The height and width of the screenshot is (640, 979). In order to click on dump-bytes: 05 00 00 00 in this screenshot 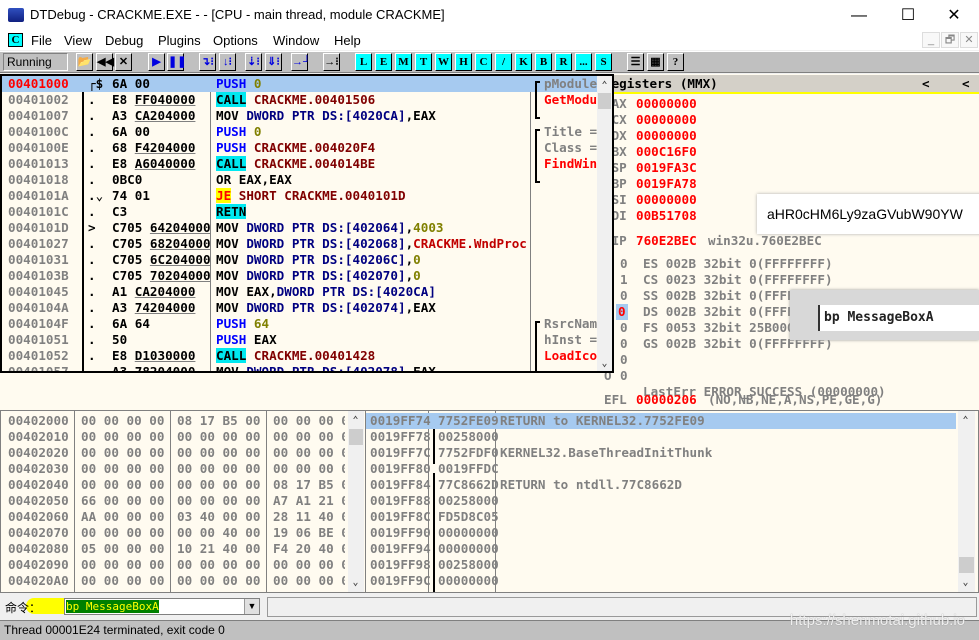, I will do `click(122, 549)`.